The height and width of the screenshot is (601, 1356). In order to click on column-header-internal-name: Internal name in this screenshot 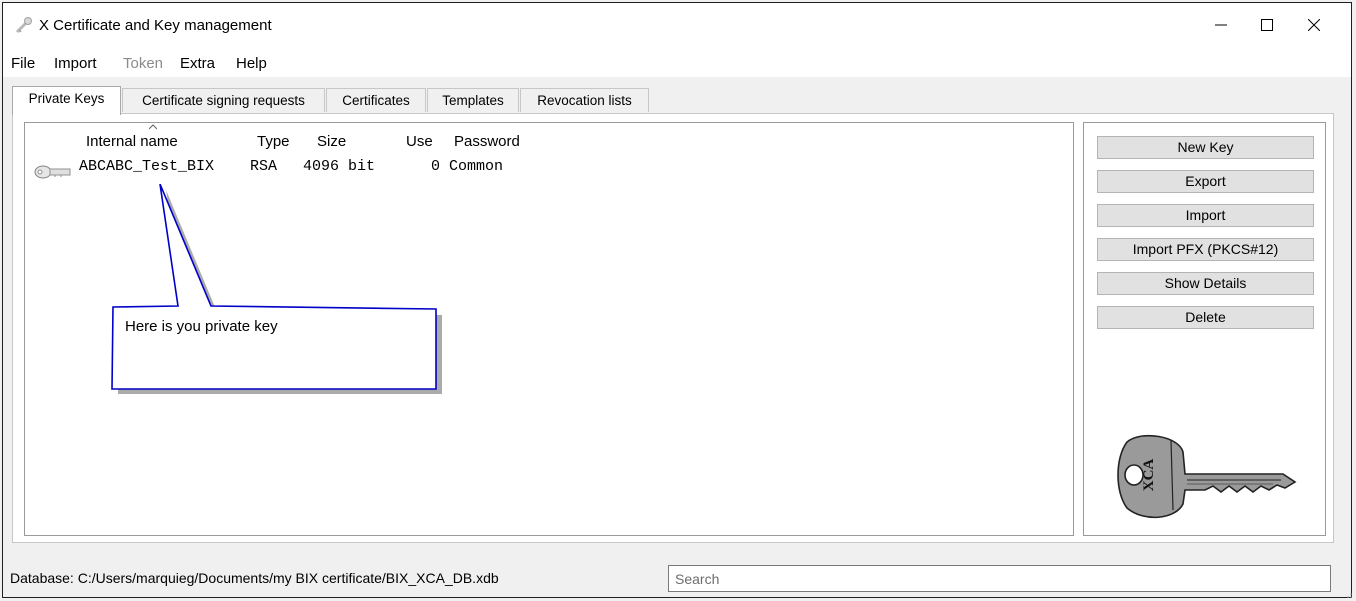, I will do `click(132, 141)`.